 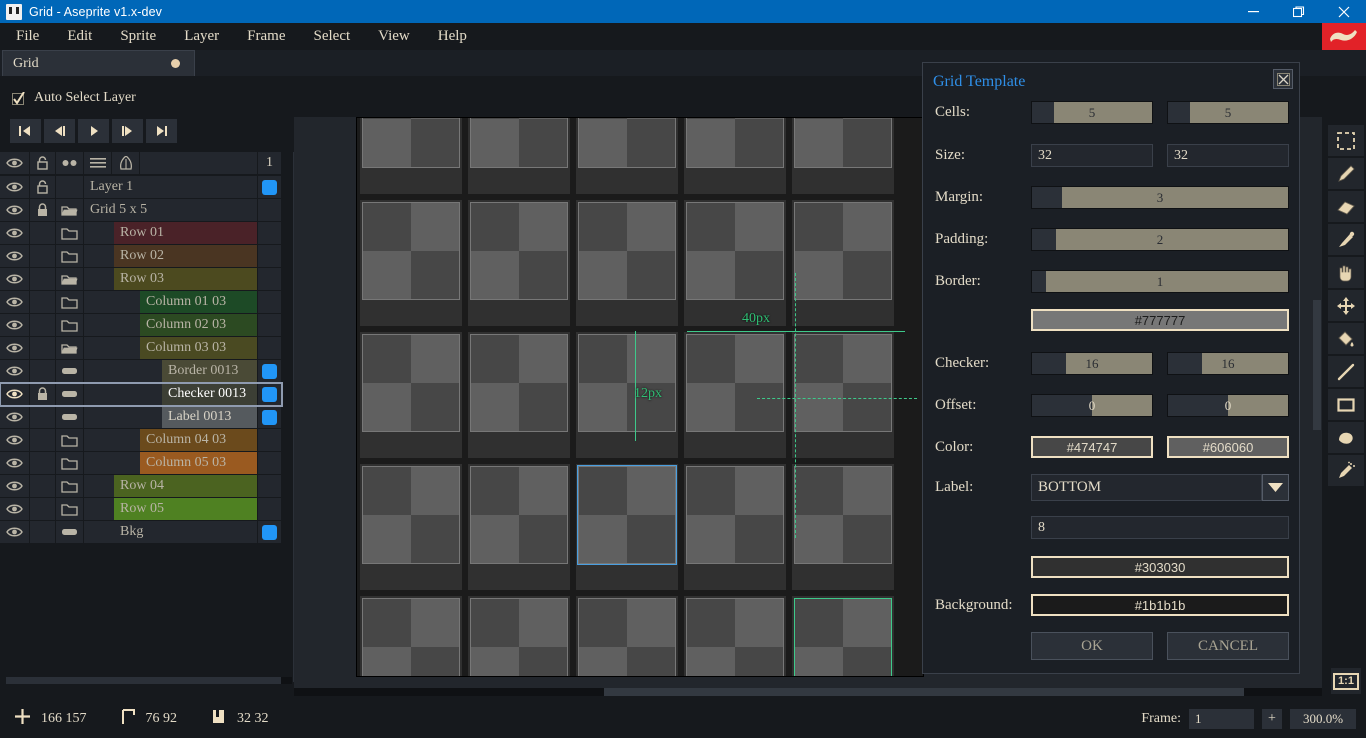 What do you see at coordinates (1323, 719) in the screenshot?
I see `zoom-level-display: 300.0%` at bounding box center [1323, 719].